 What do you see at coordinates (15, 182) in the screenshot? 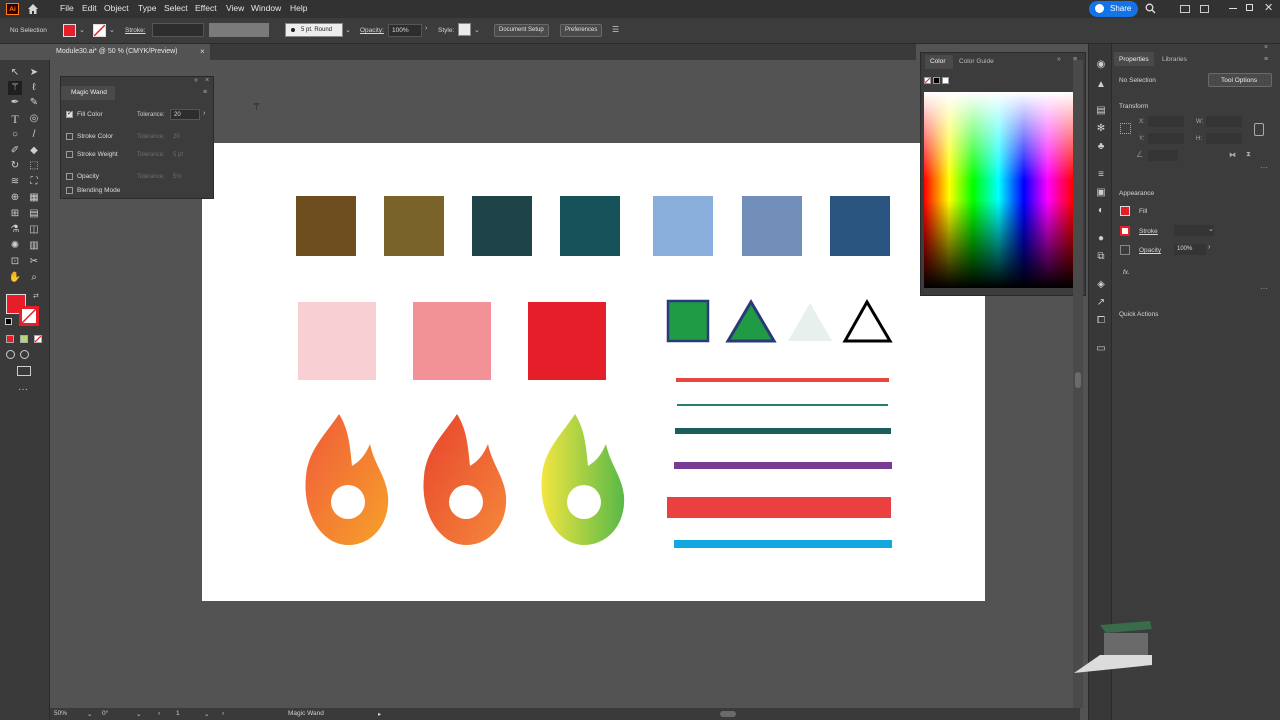
I see `warp-tool-icon: ≋` at bounding box center [15, 182].